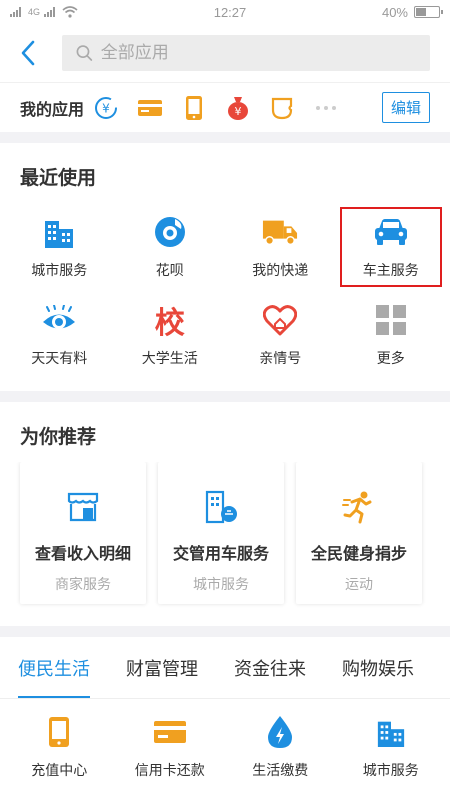 This screenshot has width=450, height=800. What do you see at coordinates (280, 732) in the screenshot?
I see `drop-lightning-icon` at bounding box center [280, 732].